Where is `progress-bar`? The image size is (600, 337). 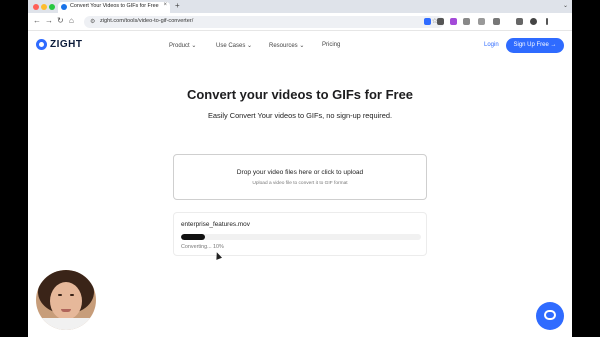 progress-bar is located at coordinates (301, 237).